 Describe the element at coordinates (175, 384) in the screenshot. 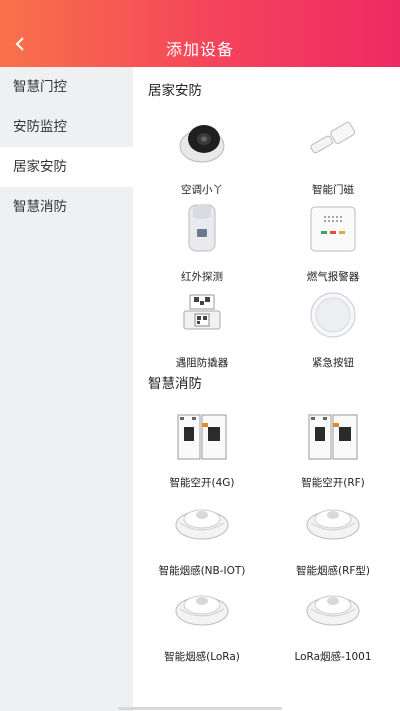

I see `section-title-smart-fire: 智慧消防` at that location.